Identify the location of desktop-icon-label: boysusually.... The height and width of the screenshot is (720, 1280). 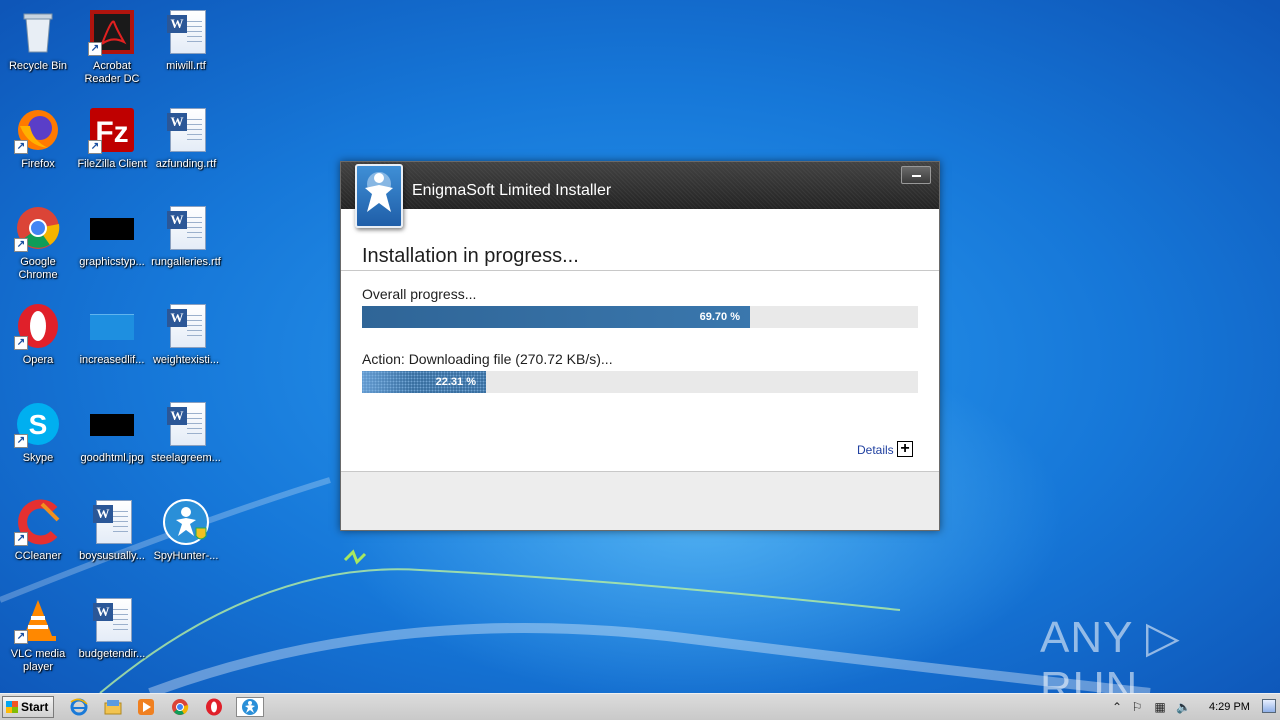
(112, 556).